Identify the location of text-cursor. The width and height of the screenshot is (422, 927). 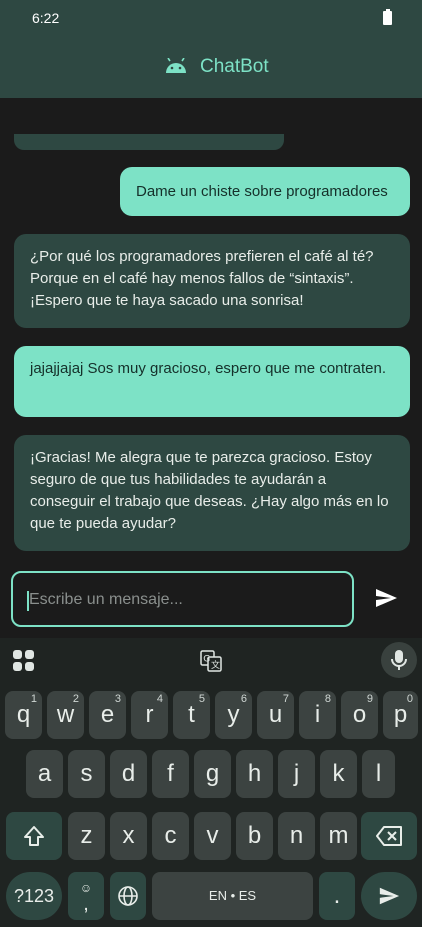
(28, 601).